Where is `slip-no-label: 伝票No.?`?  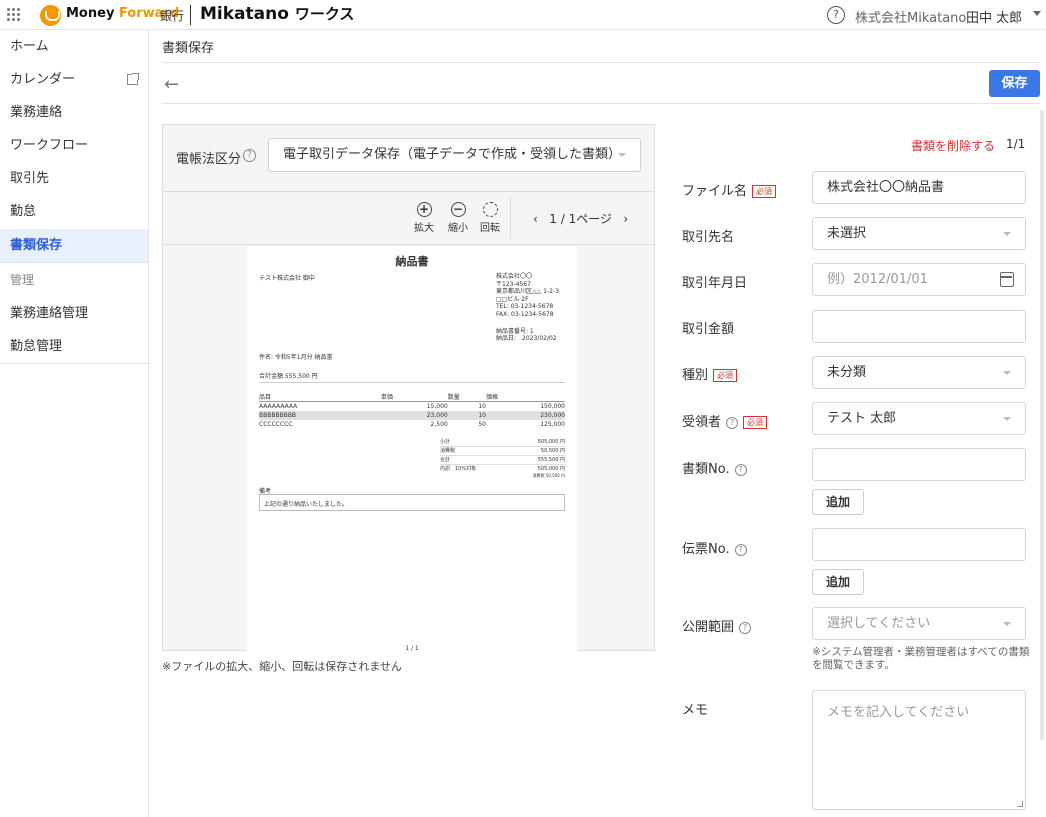
slip-no-label: 伝票No.? is located at coordinates (714, 547).